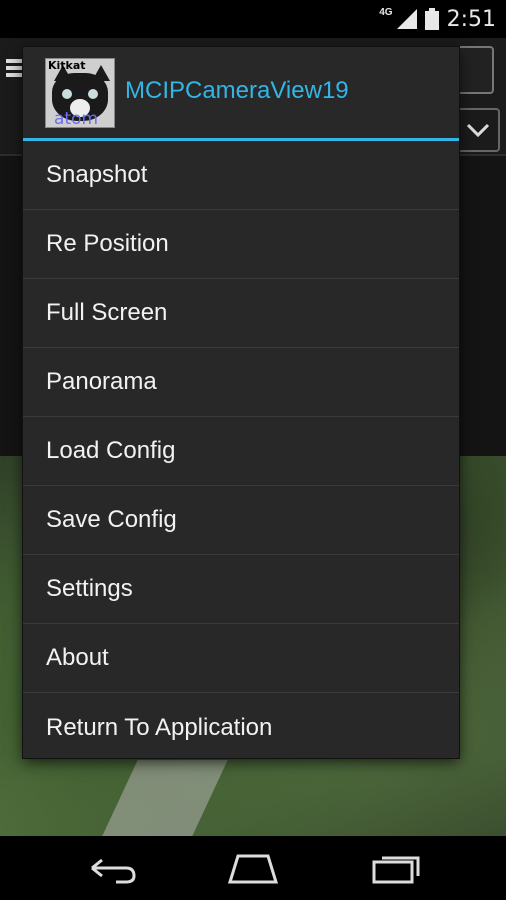 The width and height of the screenshot is (506, 900). I want to click on menu-item-save-config: Save Config, so click(241, 520).